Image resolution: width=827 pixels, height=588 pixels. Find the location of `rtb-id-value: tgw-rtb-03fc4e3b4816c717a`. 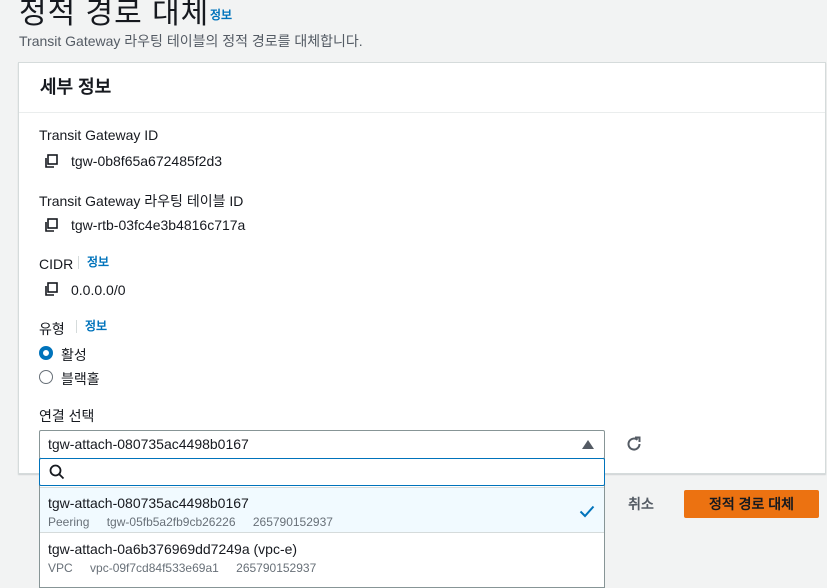

rtb-id-value: tgw-rtb-03fc4e3b4816c717a is located at coordinates (158, 225).